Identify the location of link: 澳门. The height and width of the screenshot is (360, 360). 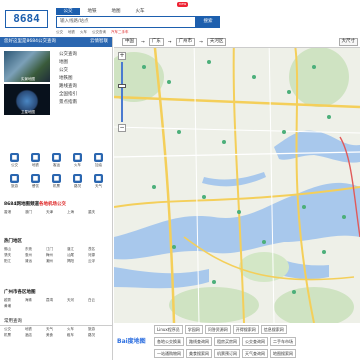
(35, 212).